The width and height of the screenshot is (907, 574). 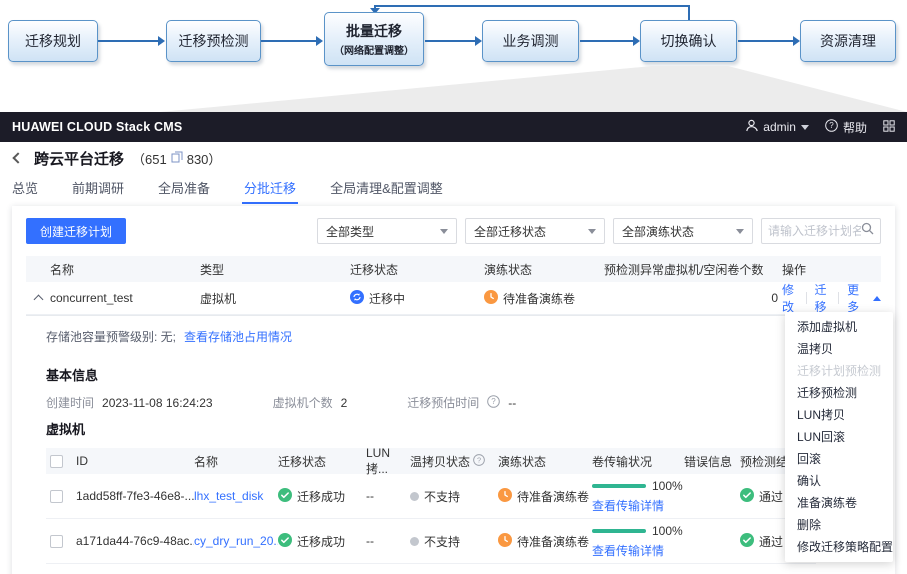 I want to click on migrate-action-link: 迁移, so click(x=823, y=298).